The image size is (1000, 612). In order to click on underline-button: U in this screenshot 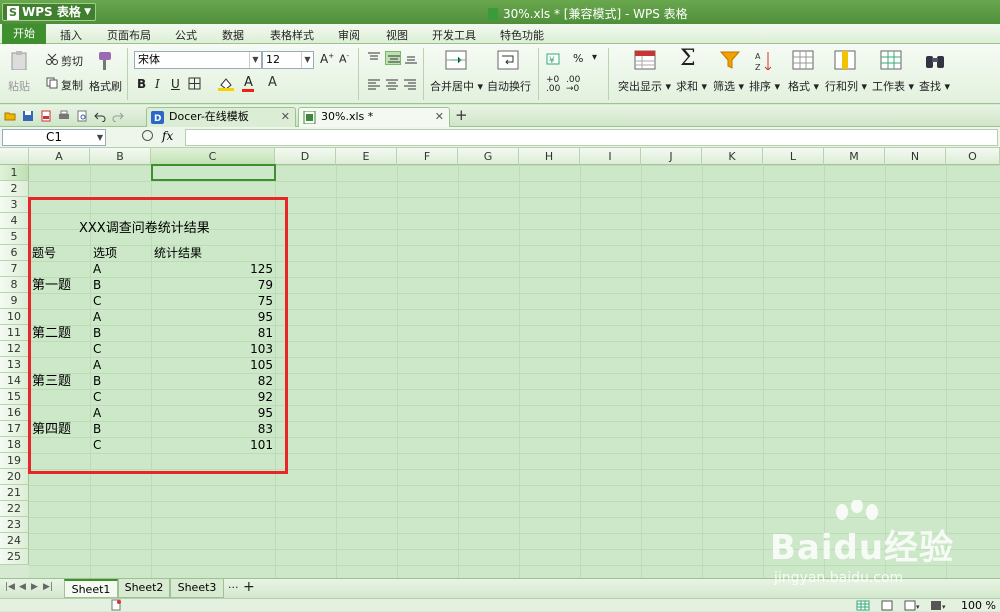, I will do `click(175, 84)`.